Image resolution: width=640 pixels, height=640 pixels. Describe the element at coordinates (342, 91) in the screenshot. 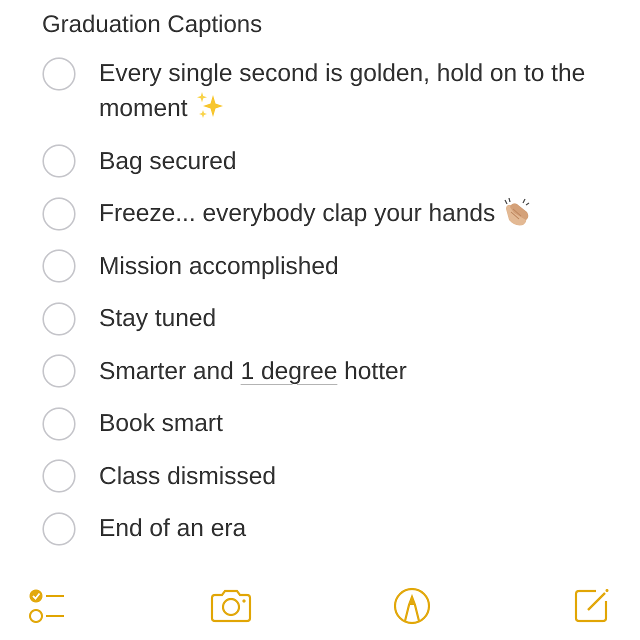

I see `checklist-item-text: Every single second is golden, hold on to the moment` at that location.